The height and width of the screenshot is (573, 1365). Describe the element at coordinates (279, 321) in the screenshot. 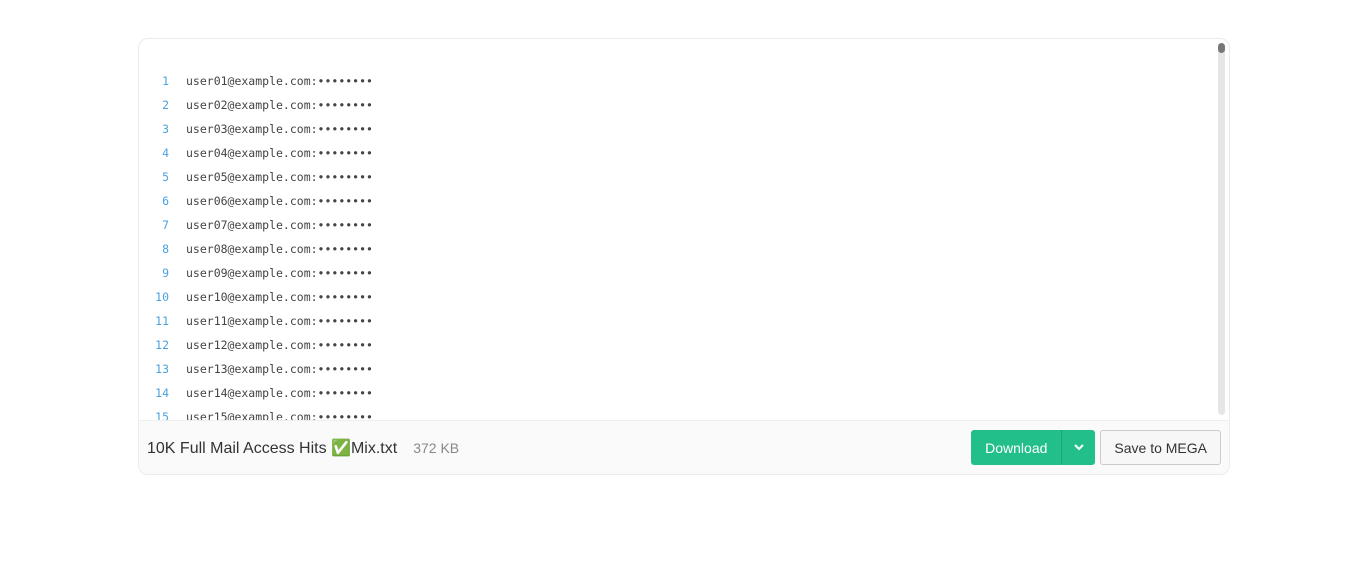

I see `line-text: user11@example.com:••••••••` at that location.